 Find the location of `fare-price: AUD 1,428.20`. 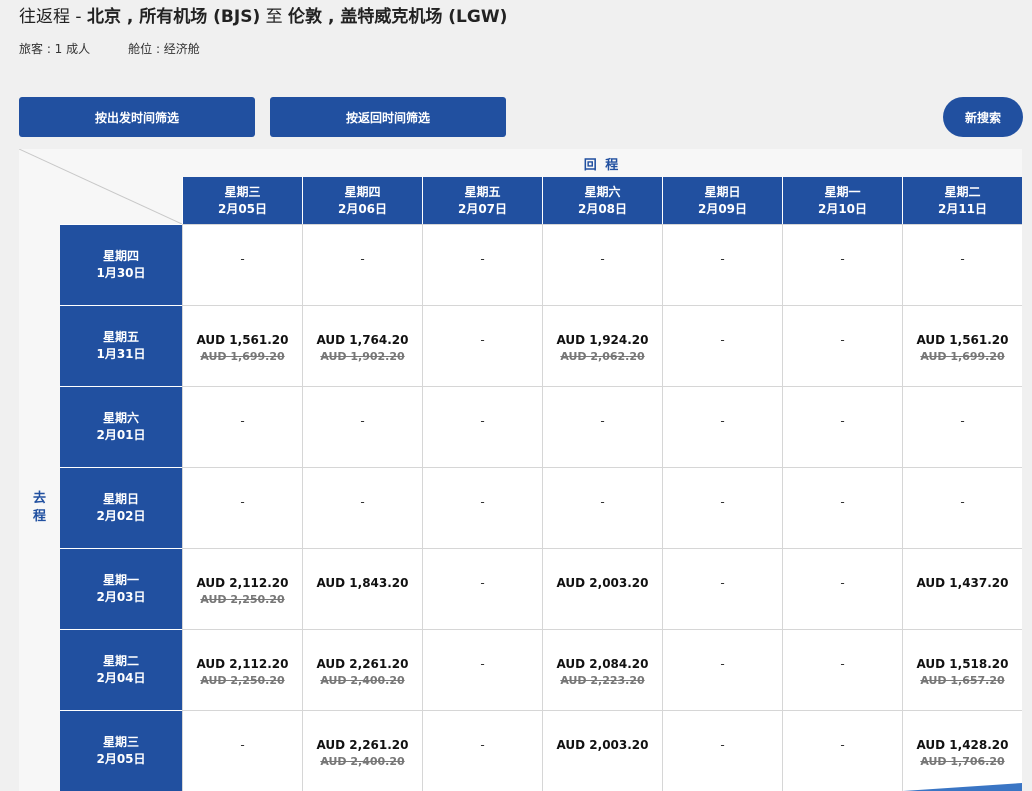

fare-price: AUD 1,428.20 is located at coordinates (962, 745).